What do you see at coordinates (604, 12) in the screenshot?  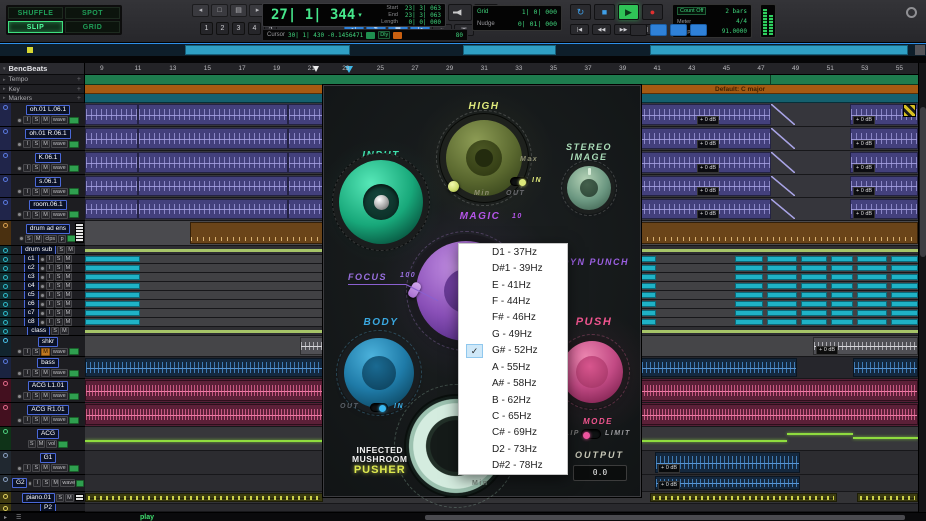 I see `stop-button: ■` at bounding box center [604, 12].